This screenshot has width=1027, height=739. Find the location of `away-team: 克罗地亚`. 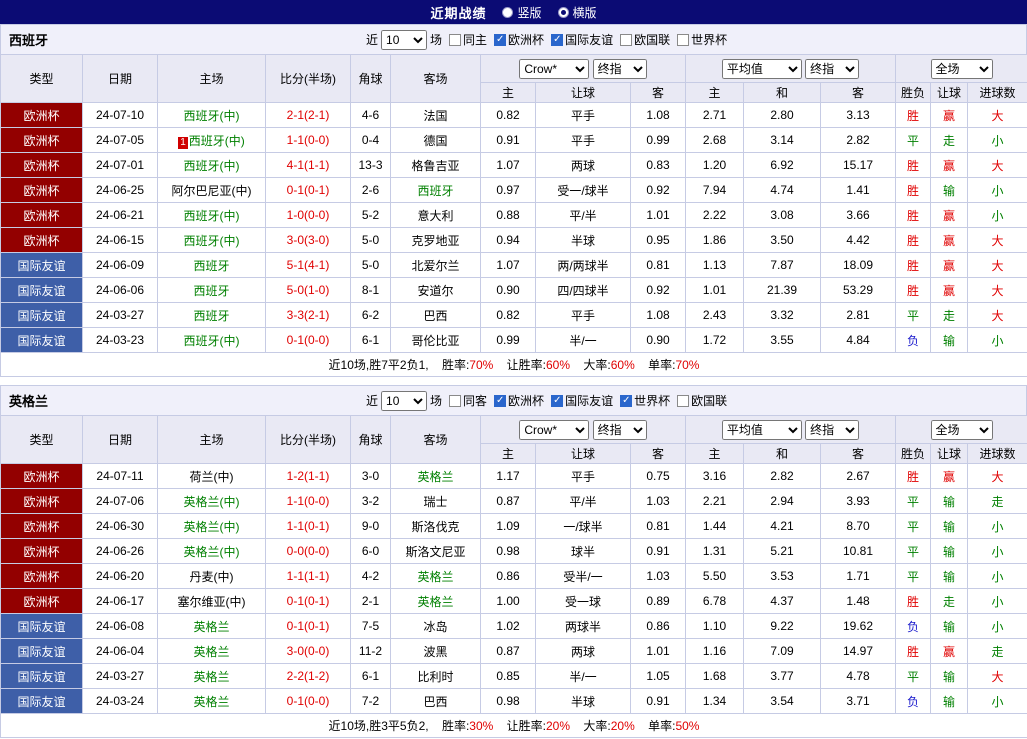

away-team: 克罗地亚 is located at coordinates (435, 241).